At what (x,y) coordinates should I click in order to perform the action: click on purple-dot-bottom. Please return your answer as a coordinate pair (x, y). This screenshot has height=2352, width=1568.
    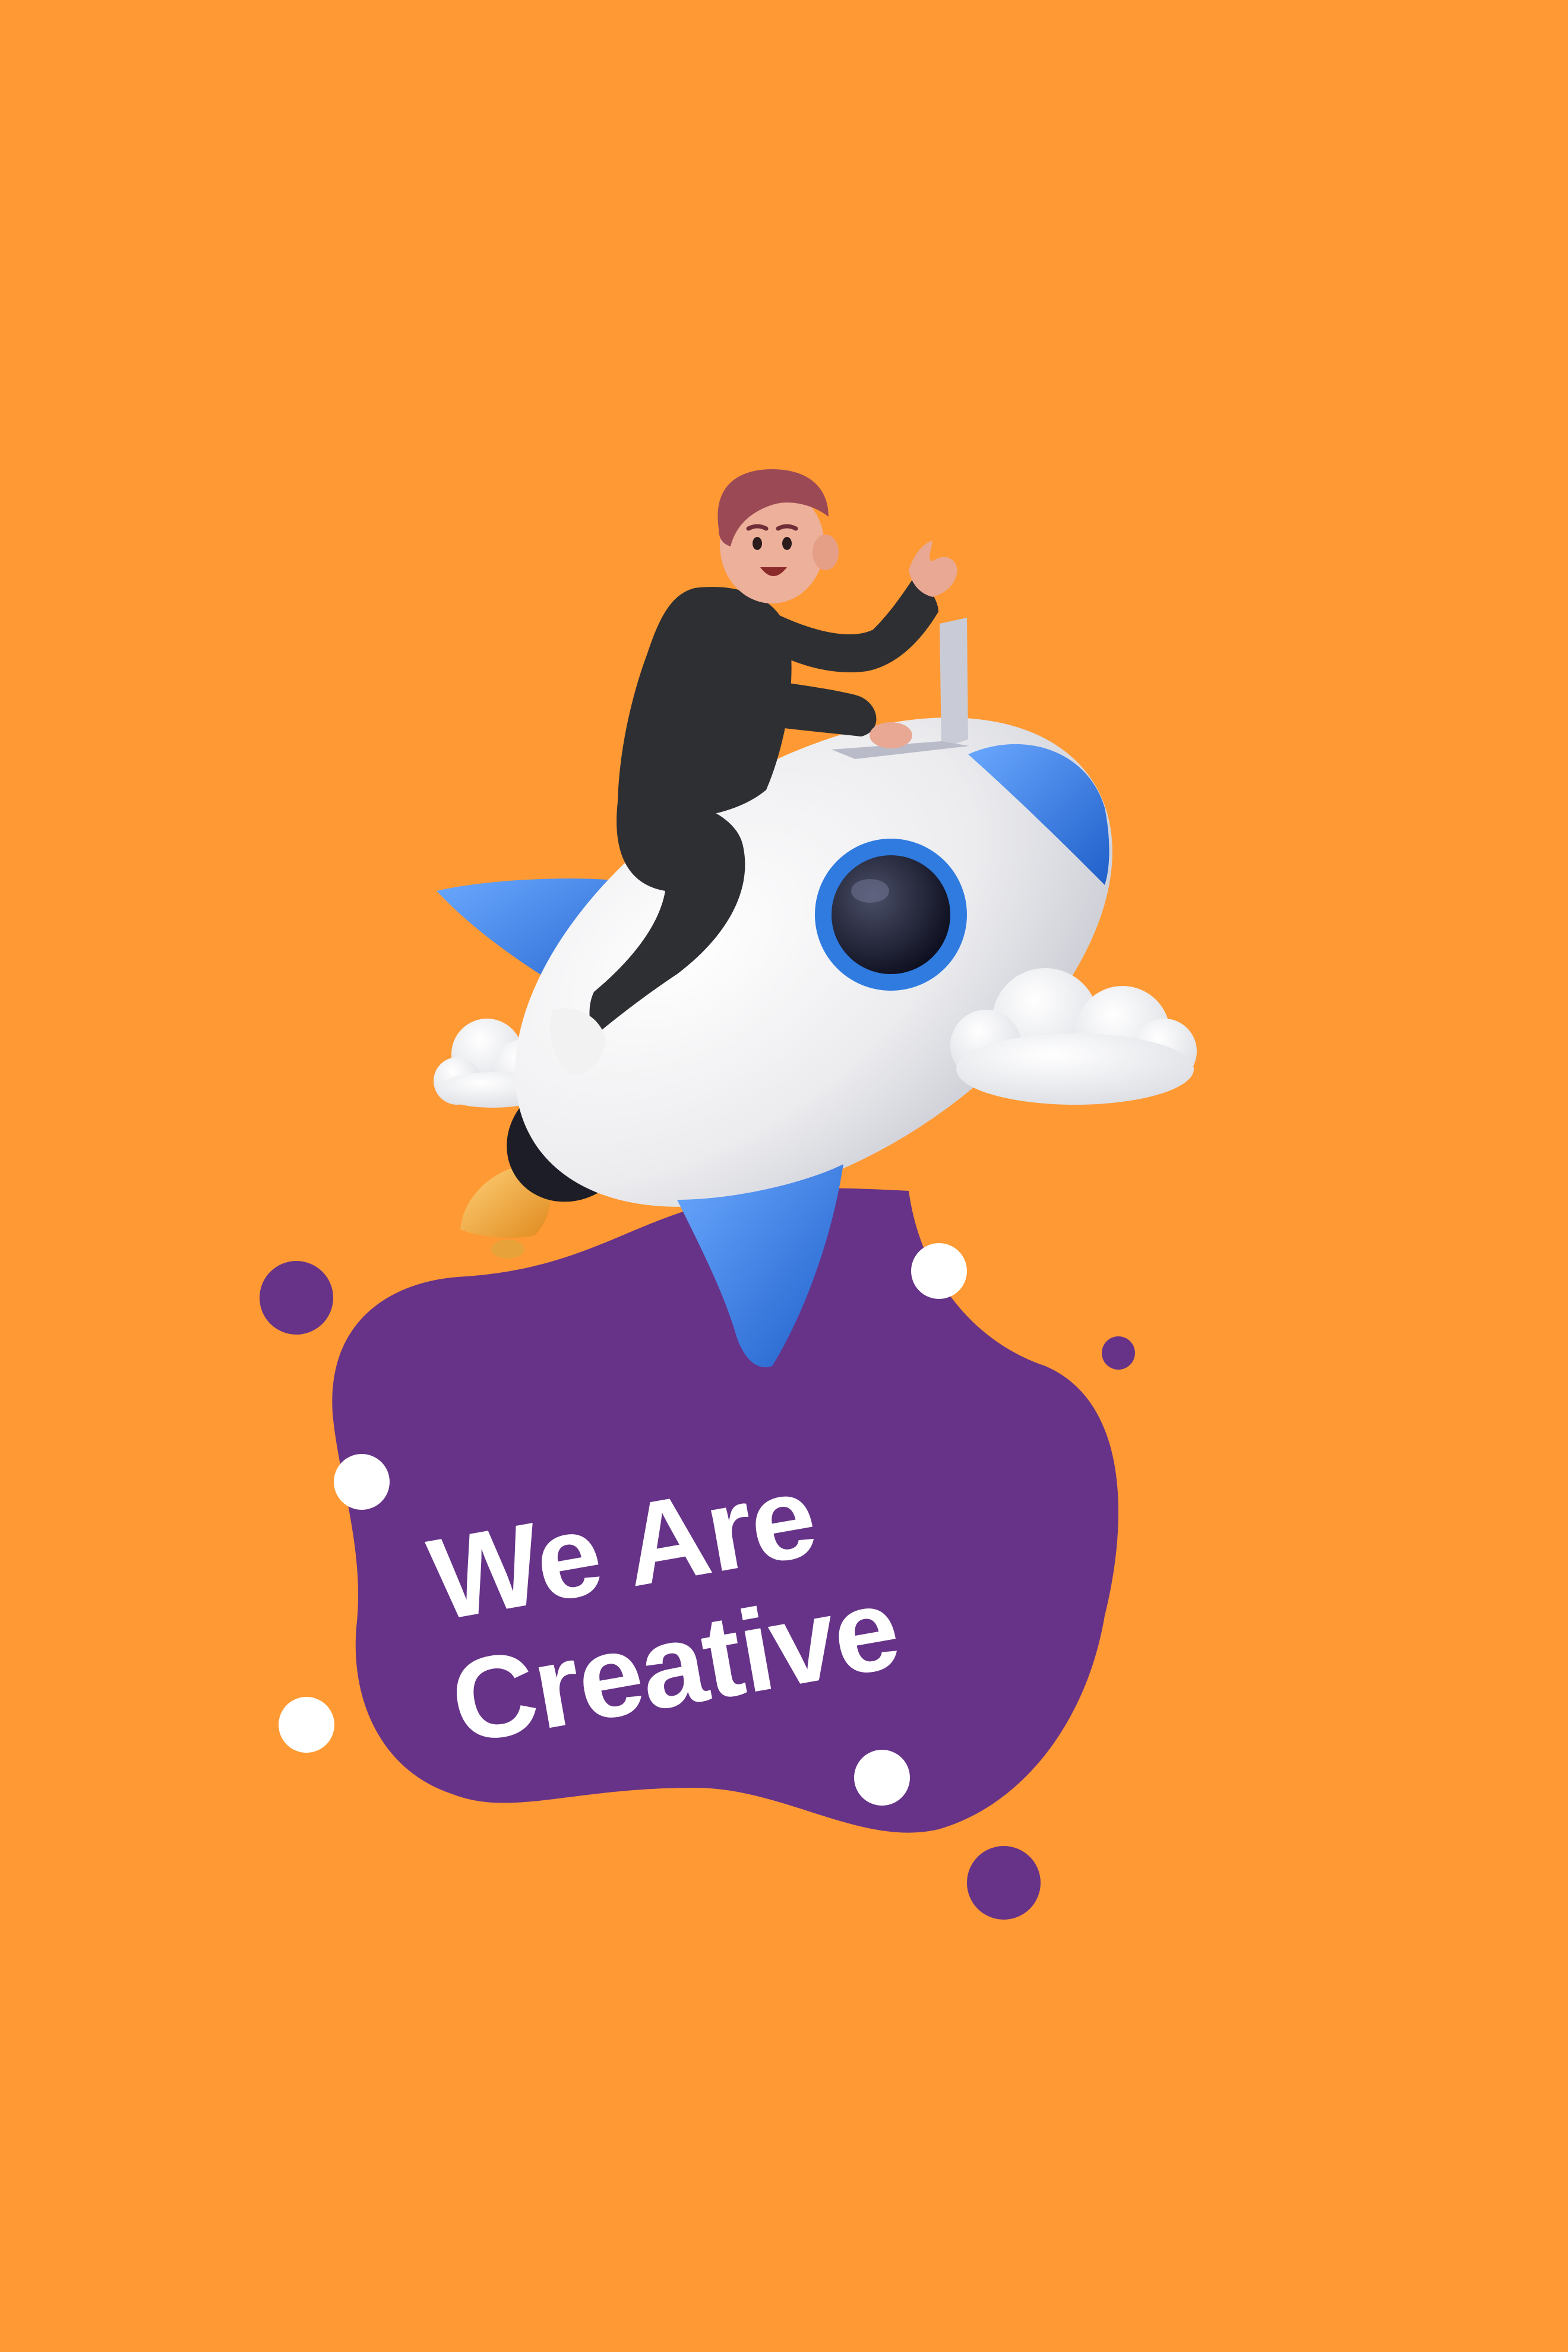
    Looking at the image, I should click on (1004, 1883).